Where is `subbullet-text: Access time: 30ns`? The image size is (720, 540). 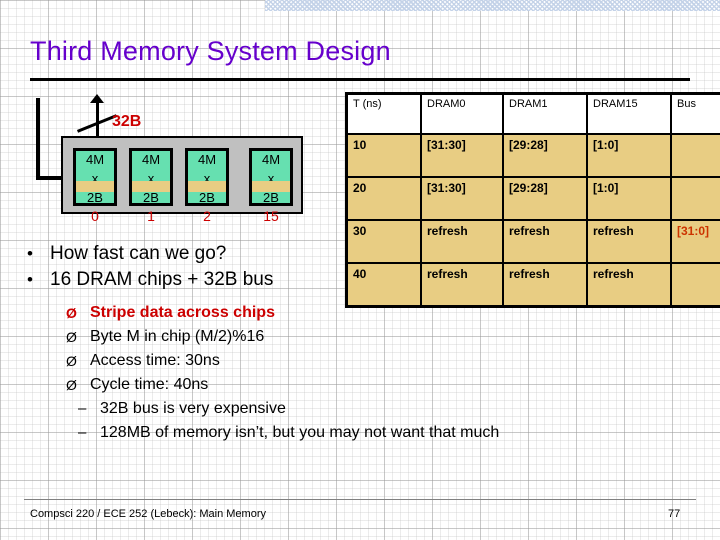 subbullet-text: Access time: 30ns is located at coordinates (155, 360).